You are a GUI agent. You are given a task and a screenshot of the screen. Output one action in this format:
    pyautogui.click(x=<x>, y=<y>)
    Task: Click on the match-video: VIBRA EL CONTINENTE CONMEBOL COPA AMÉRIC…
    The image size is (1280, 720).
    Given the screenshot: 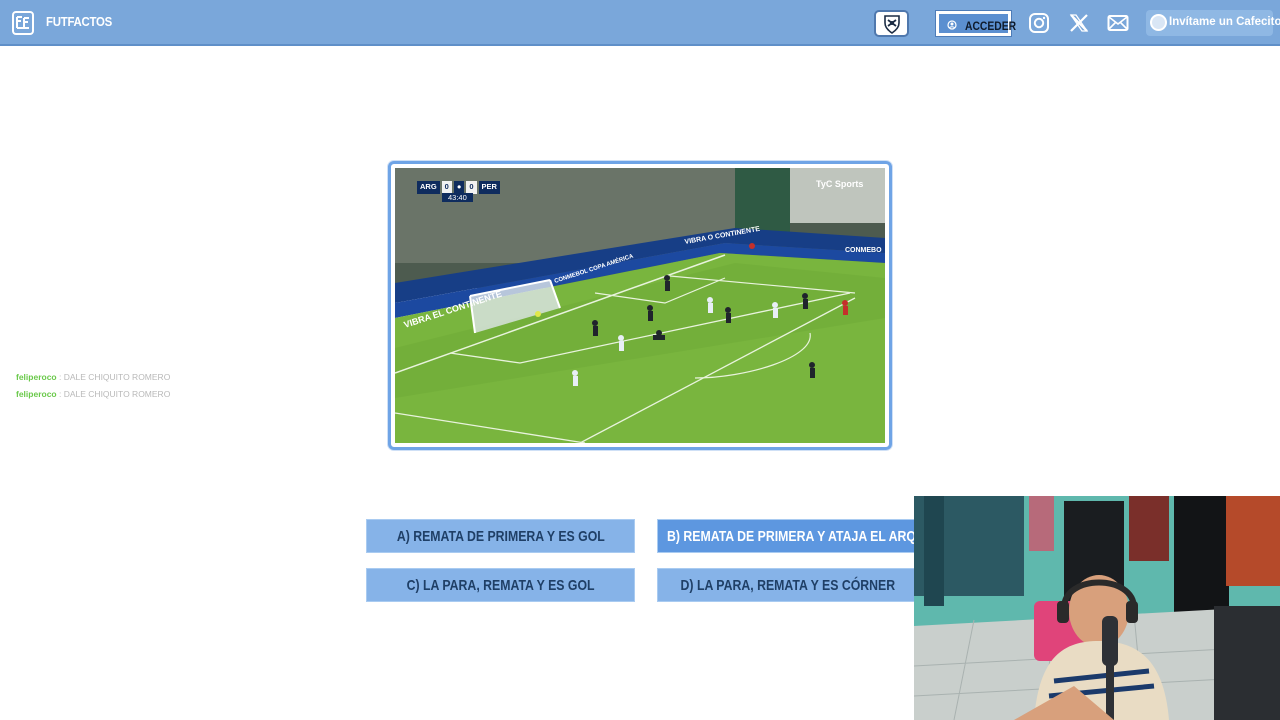 What is the action you would take?
    pyautogui.click(x=640, y=305)
    